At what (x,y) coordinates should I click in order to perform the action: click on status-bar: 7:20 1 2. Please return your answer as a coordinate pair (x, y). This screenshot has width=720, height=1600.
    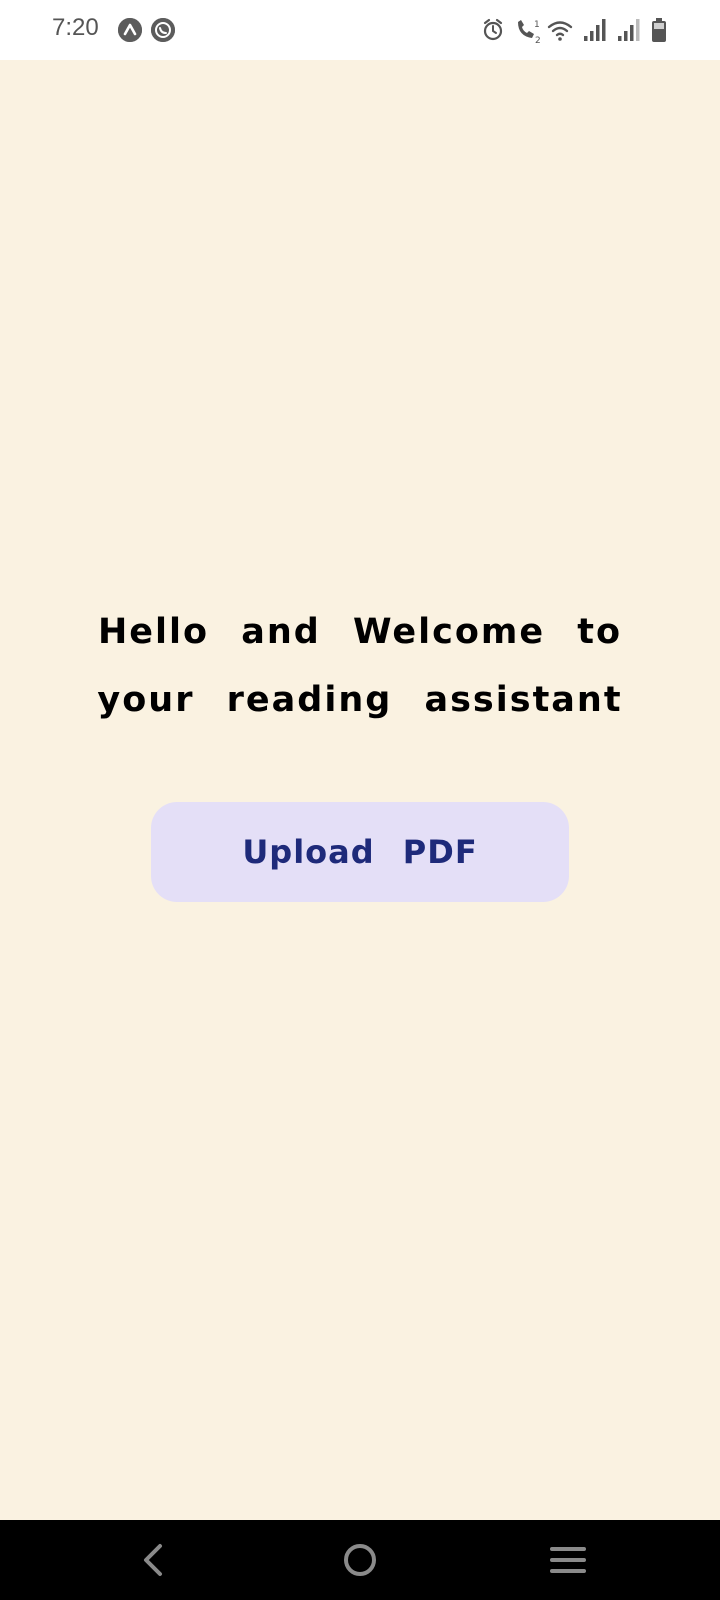
    Looking at the image, I should click on (360, 30).